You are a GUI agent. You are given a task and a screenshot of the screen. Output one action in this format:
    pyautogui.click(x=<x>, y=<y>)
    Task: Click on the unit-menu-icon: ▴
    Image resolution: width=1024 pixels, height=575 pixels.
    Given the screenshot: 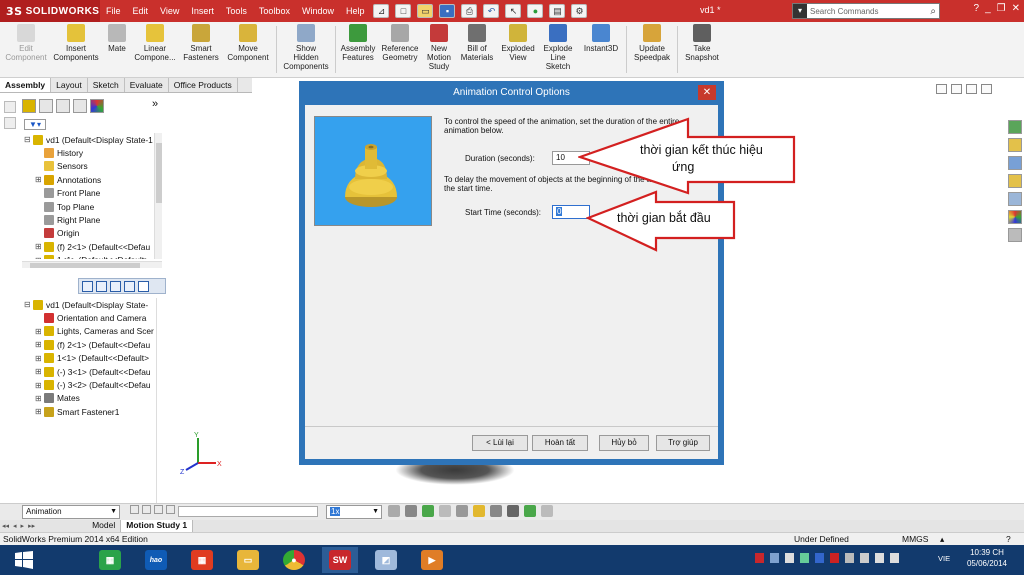 What is the action you would take?
    pyautogui.click(x=942, y=539)
    